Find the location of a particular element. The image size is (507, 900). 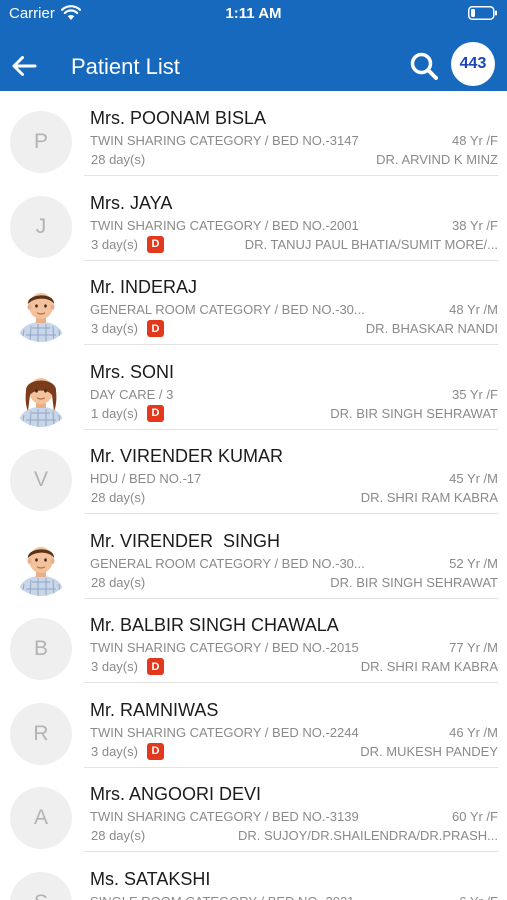

patient-name: Mr. VIRENDER SINGH is located at coordinates (185, 540).